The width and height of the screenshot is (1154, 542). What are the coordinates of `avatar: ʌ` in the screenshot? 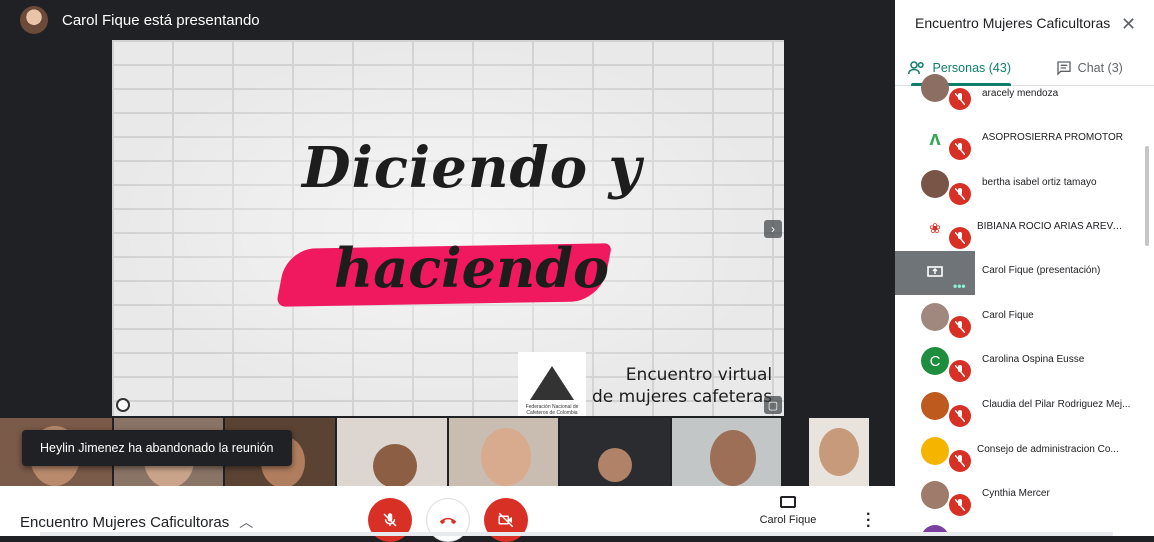 It's located at (935, 139).